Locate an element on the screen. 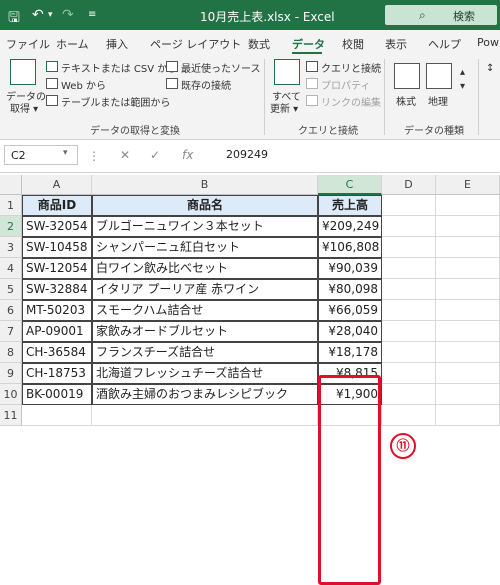 Image resolution: width=500 pixels, height=585 pixels. insert-function-icon: fx is located at coordinates (187, 155).